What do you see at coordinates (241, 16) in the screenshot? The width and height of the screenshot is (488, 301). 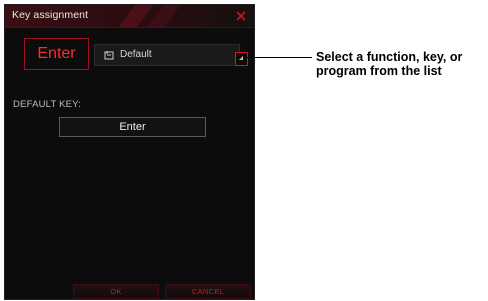 I see `close-icon` at bounding box center [241, 16].